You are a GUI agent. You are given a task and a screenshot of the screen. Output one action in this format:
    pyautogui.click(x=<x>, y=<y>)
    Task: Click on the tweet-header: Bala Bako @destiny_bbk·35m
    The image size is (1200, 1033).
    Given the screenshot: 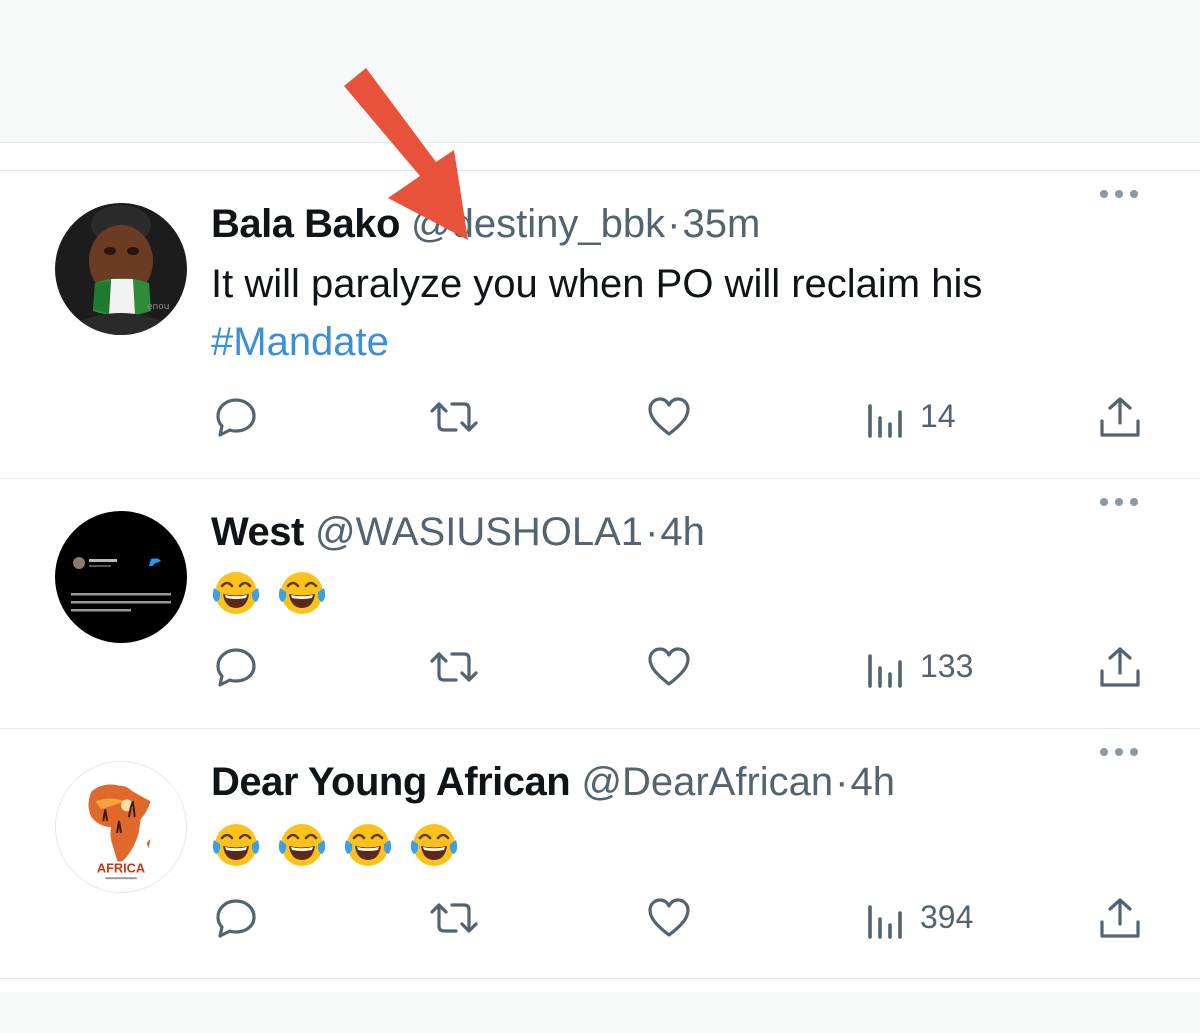 What is the action you would take?
    pyautogui.click(x=485, y=224)
    